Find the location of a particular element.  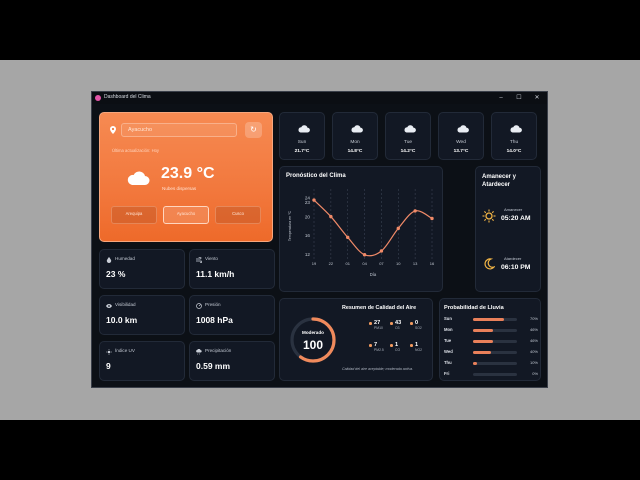

pollutant-name: PM2.5 is located at coordinates (379, 350).